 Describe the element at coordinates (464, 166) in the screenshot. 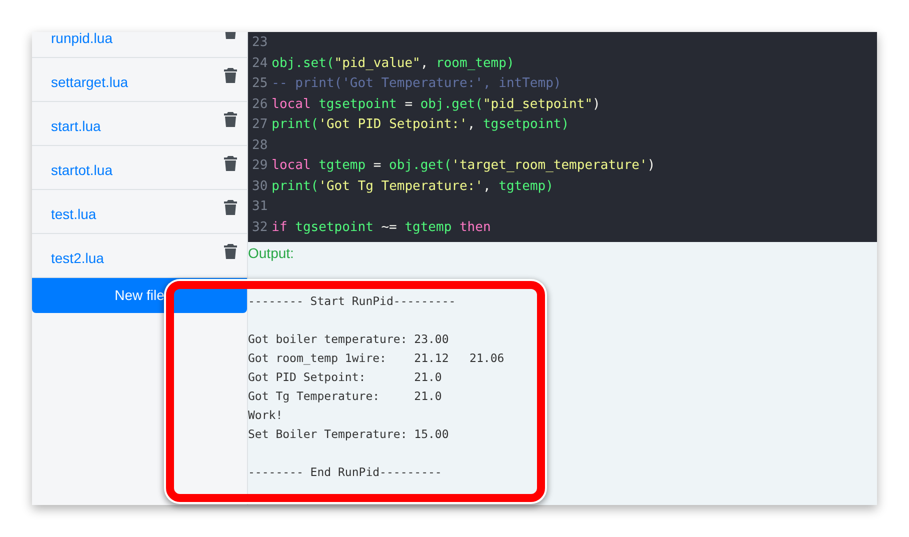

I see `code-line: local tgtemp = obj.get('target_room_temperature')` at that location.